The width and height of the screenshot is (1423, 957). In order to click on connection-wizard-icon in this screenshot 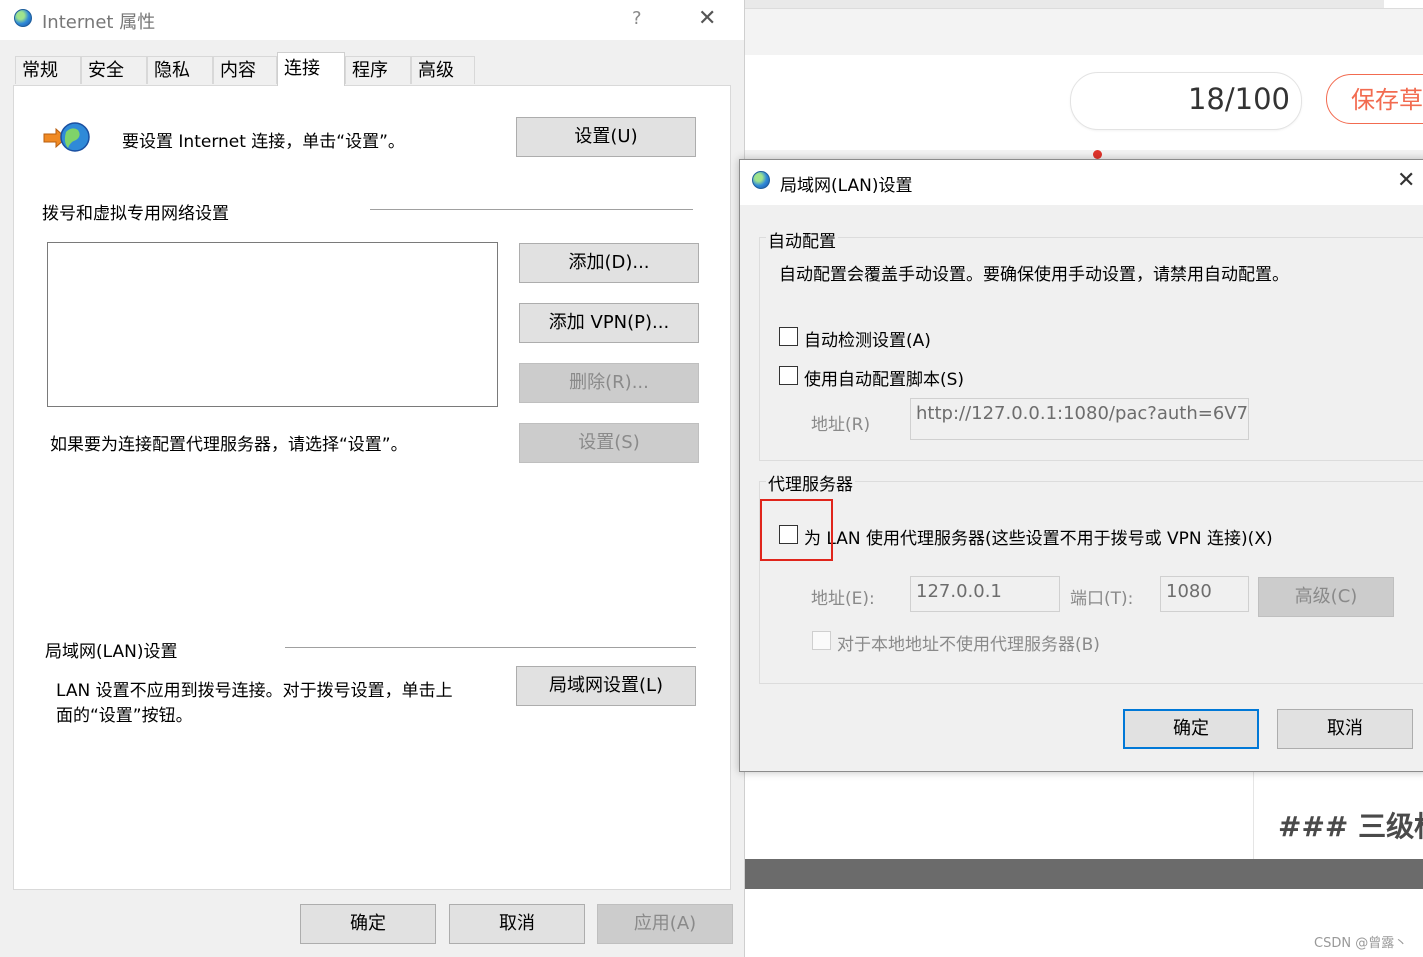, I will do `click(66, 137)`.